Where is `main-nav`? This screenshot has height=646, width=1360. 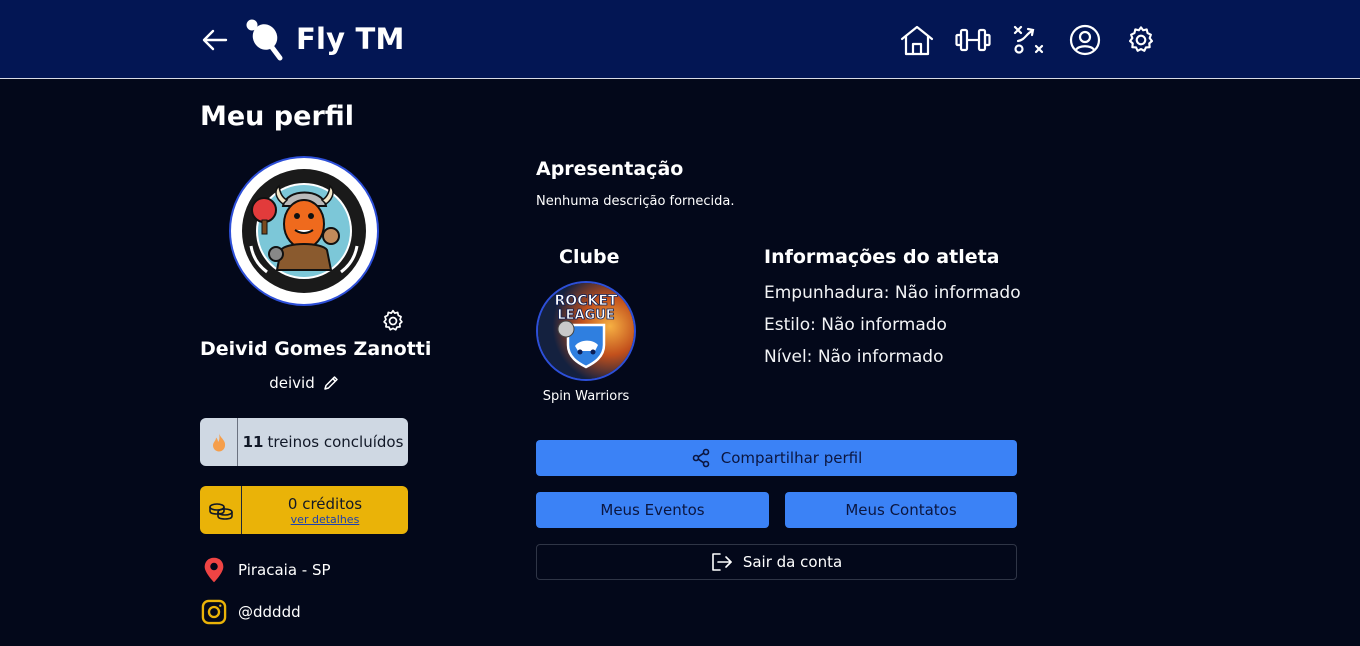
main-nav is located at coordinates (1029, 40).